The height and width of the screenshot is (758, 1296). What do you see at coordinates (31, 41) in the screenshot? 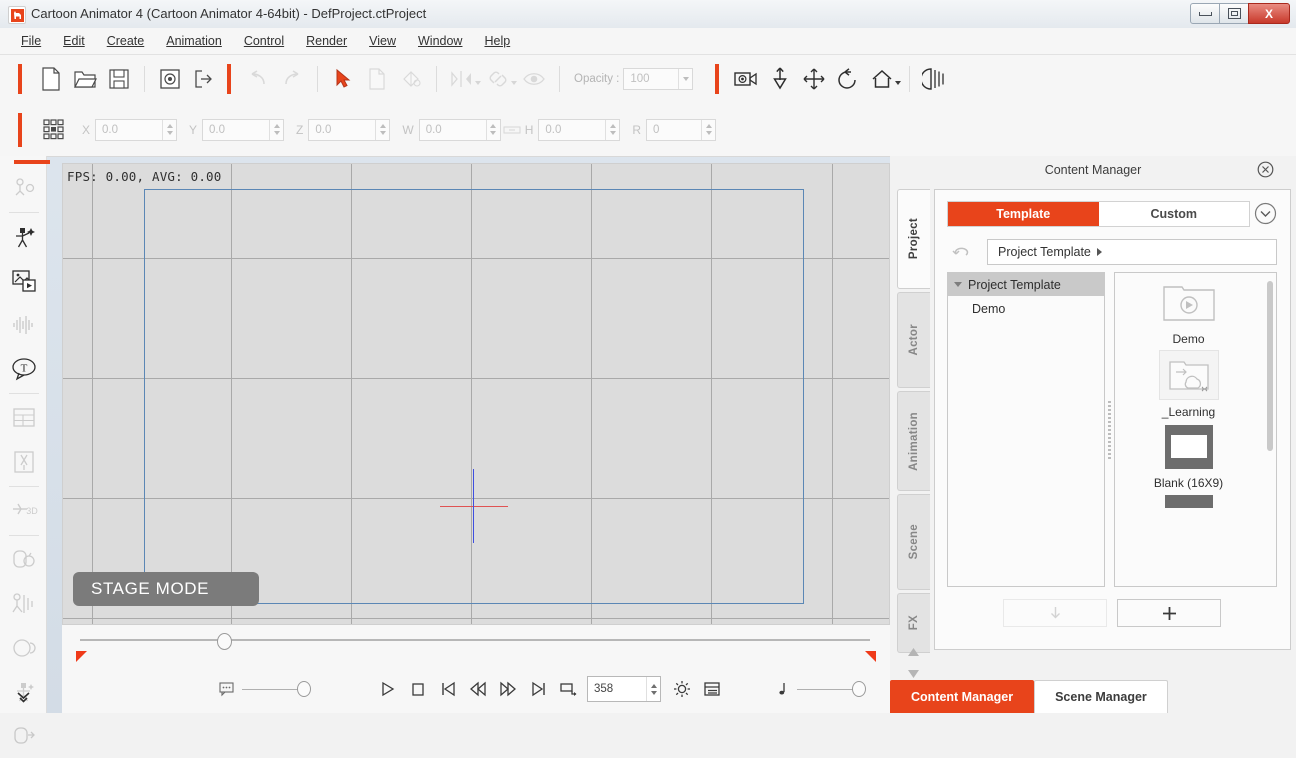
I see `menu-file: File` at bounding box center [31, 41].